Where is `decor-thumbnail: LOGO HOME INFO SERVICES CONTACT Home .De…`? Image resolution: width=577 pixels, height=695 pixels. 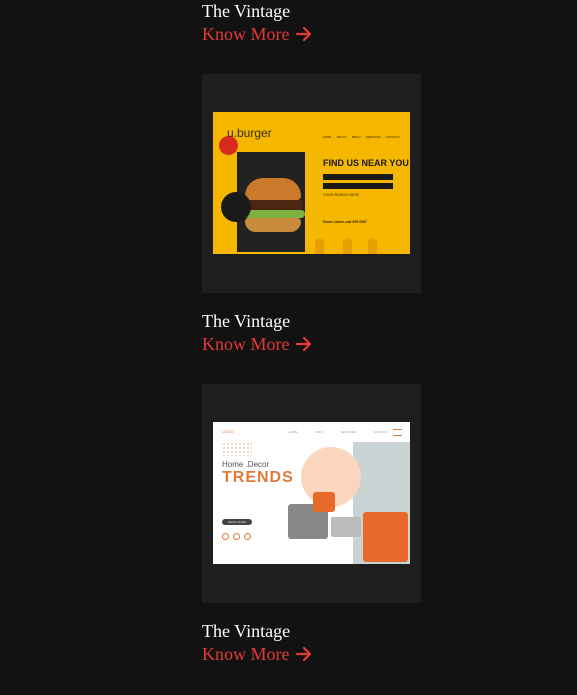 decor-thumbnail: LOGO HOME INFO SERVICES CONTACT Home .De… is located at coordinates (311, 493).